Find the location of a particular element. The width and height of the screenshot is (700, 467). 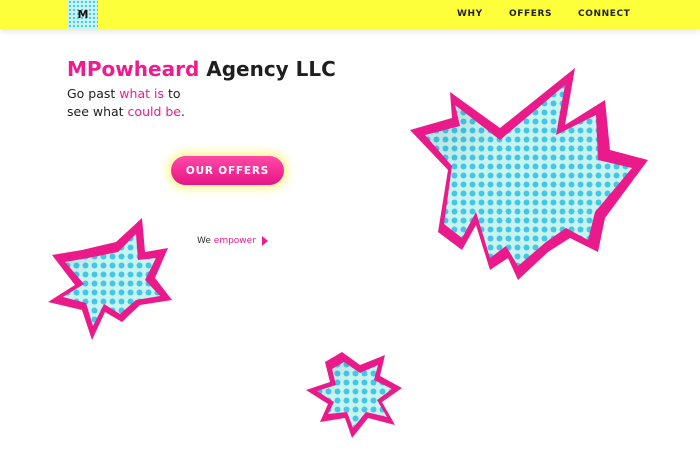

empower-text: We empower is located at coordinates (226, 241).